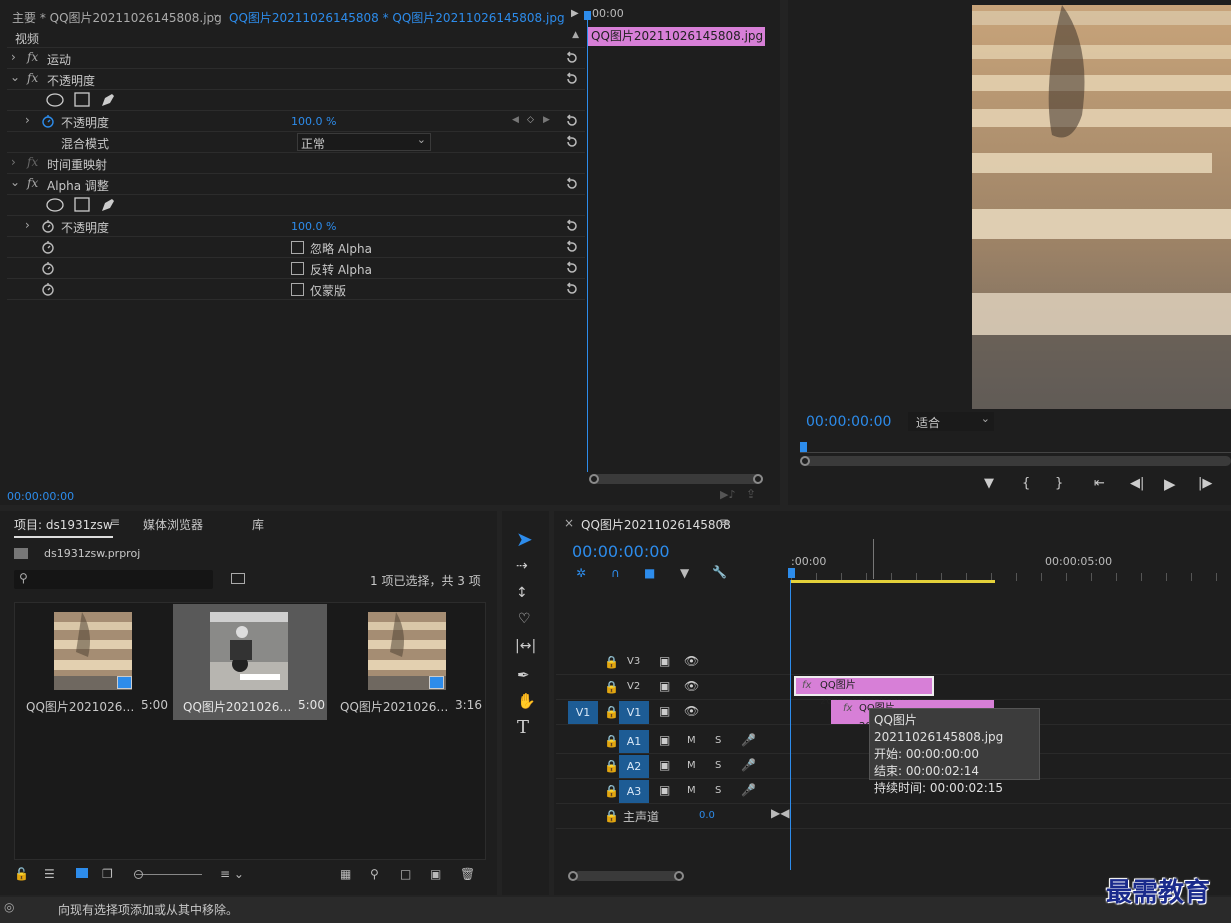 This screenshot has height=923, width=1231. What do you see at coordinates (297, 247) in the screenshot?
I see `ignore-alpha-checkbox` at bounding box center [297, 247].